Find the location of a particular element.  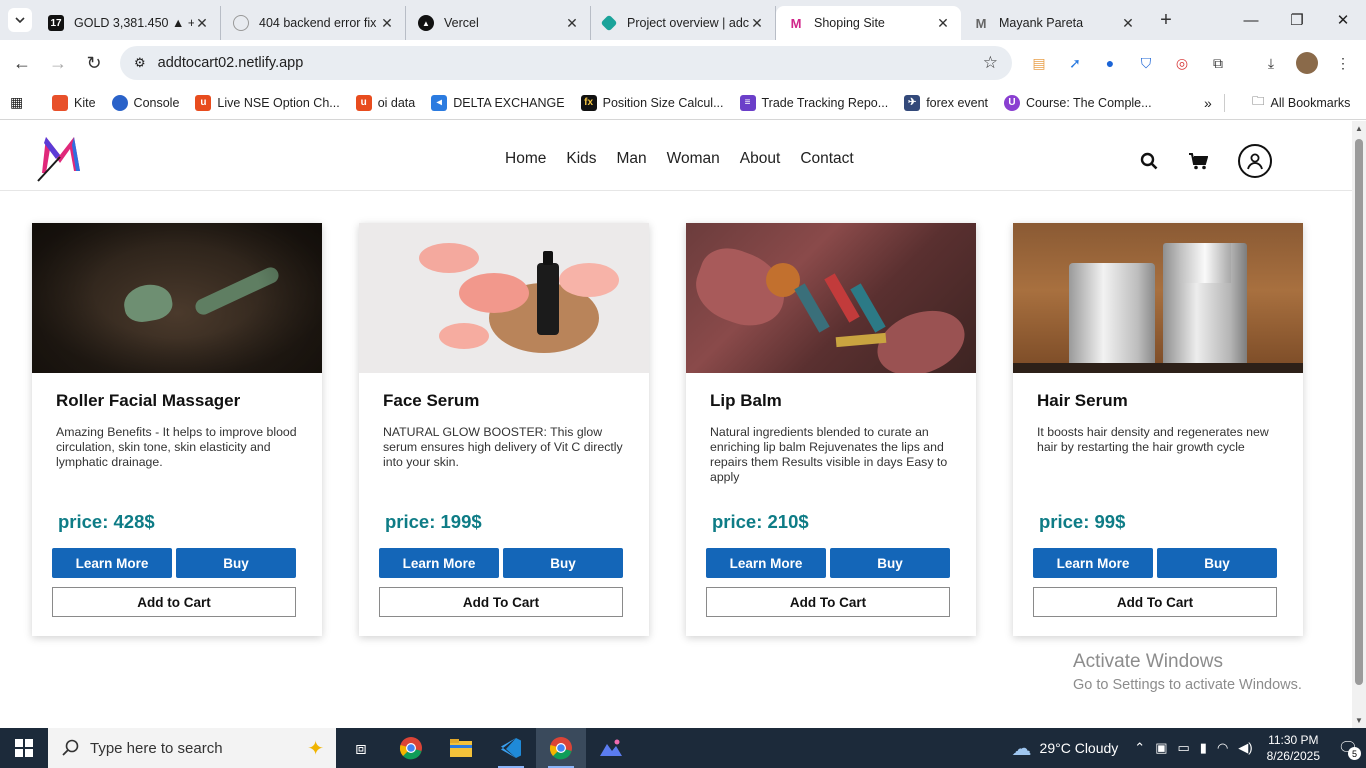

display-icon: ▭ is located at coordinates (1183, 748).